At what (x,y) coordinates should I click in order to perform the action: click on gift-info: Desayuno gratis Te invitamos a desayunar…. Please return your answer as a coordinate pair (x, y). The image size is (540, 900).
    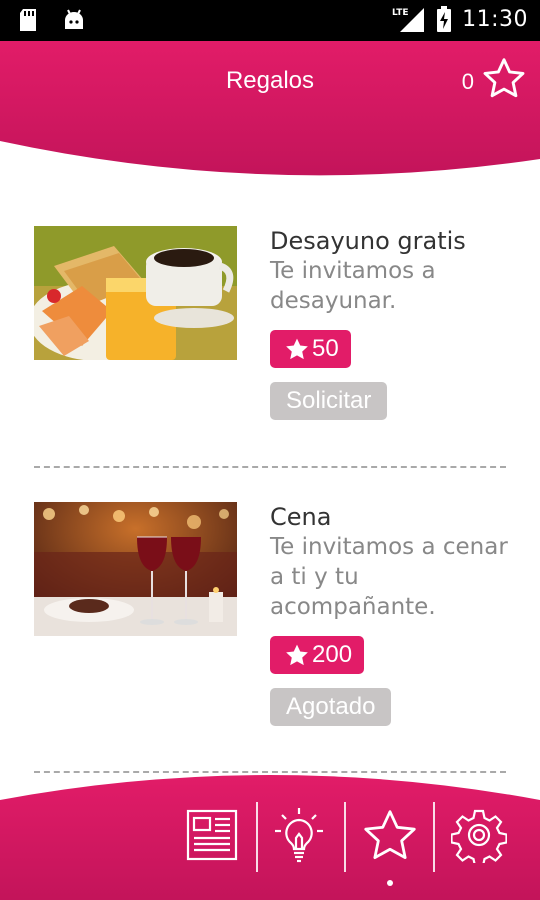
    Looking at the image, I should click on (395, 323).